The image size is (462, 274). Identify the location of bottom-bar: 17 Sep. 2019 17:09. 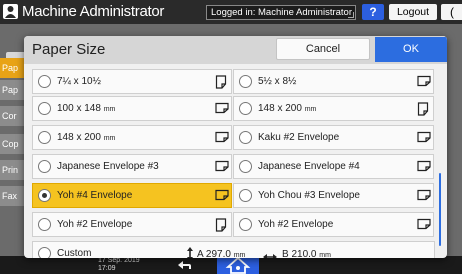
(231, 265).